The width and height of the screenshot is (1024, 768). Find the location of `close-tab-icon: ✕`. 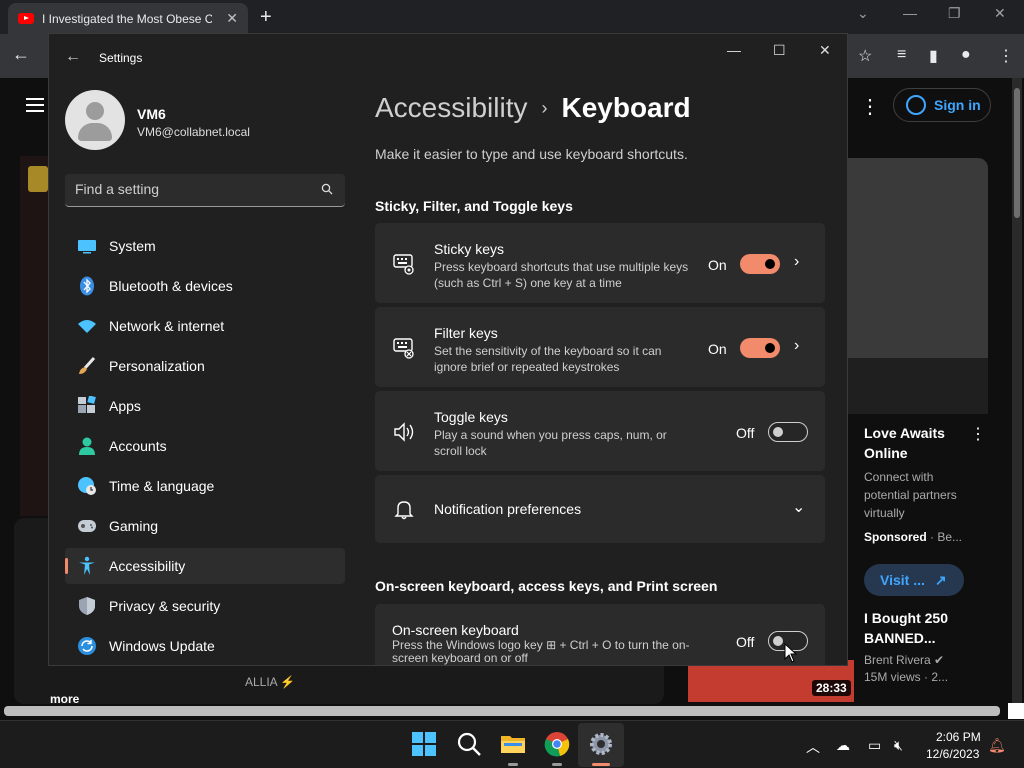

close-tab-icon: ✕ is located at coordinates (232, 18).